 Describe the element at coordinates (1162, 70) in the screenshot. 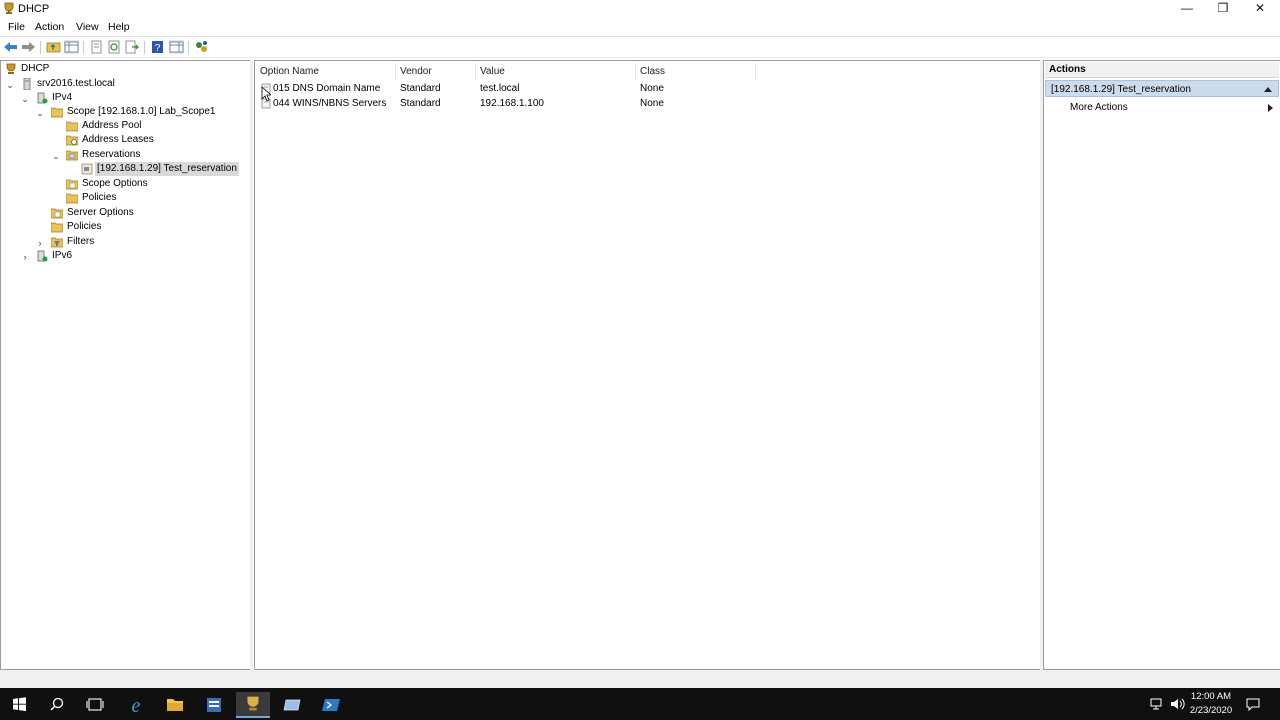

I see `actions-header: Actions` at that location.